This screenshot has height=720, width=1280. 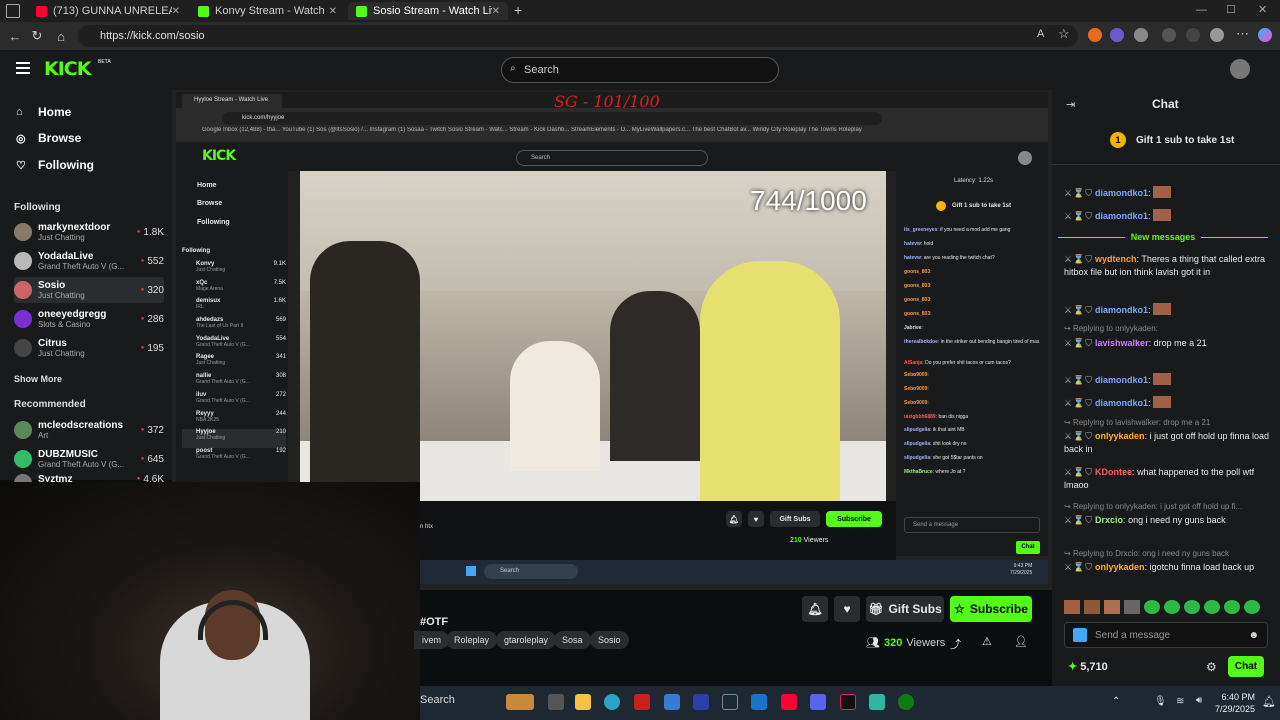 I want to click on new-tab-button: +, so click(x=518, y=10).